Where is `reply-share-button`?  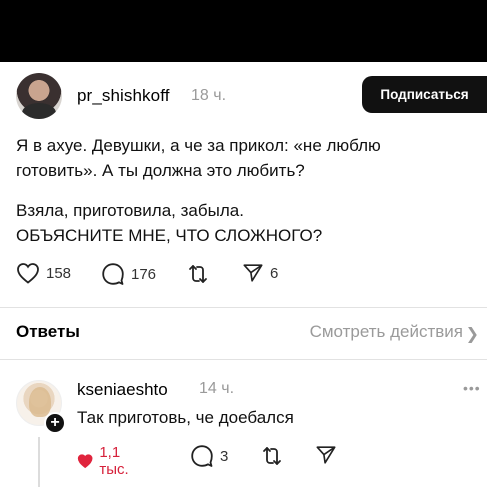 reply-share-button is located at coordinates (326, 455).